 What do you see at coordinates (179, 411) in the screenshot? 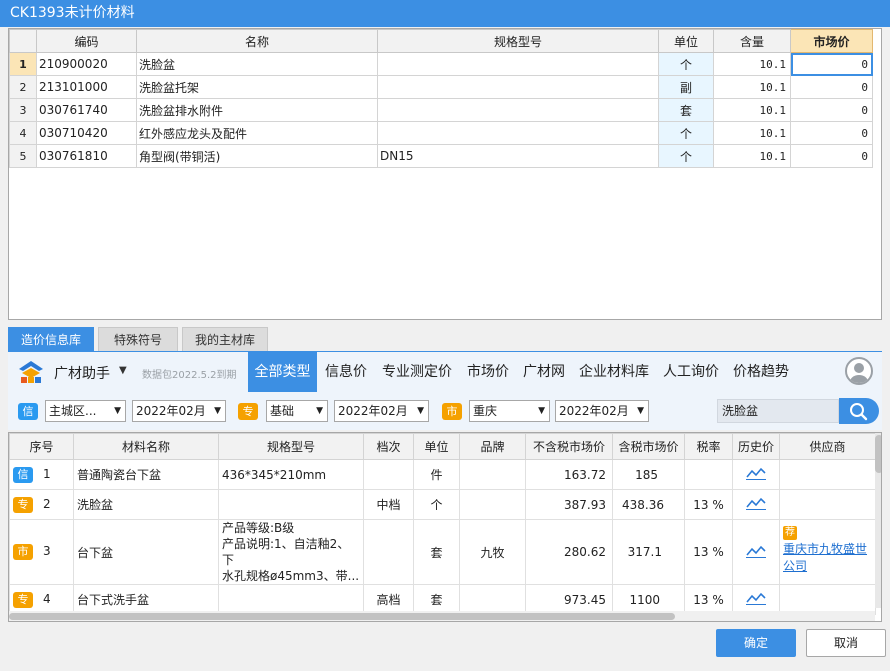
I see `info-month-select: 2022年02月 ▼` at bounding box center [179, 411].